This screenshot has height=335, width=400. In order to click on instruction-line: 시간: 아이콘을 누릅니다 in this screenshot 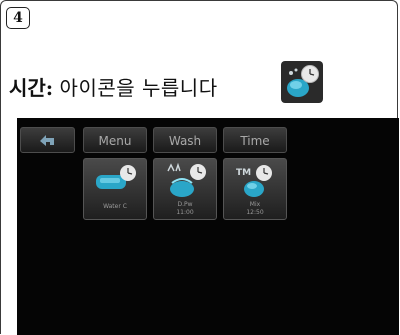, I will do `click(113, 86)`.